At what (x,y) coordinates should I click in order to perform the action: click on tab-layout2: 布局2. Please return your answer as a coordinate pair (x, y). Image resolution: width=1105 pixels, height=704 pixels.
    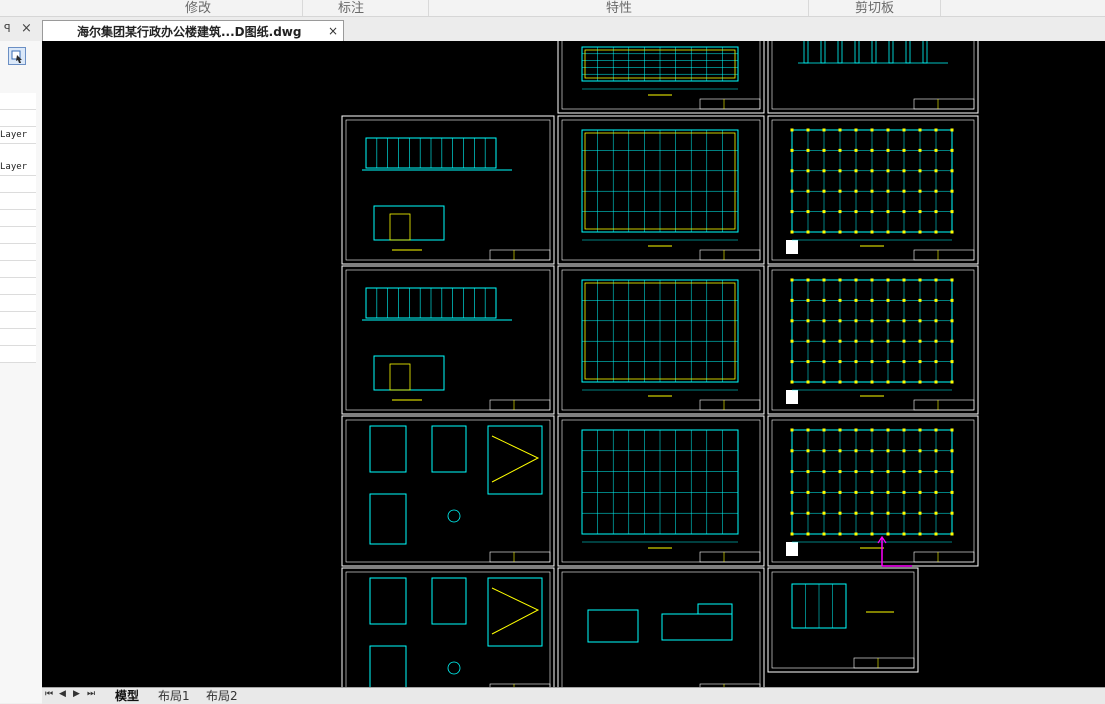
    Looking at the image, I should click on (222, 695).